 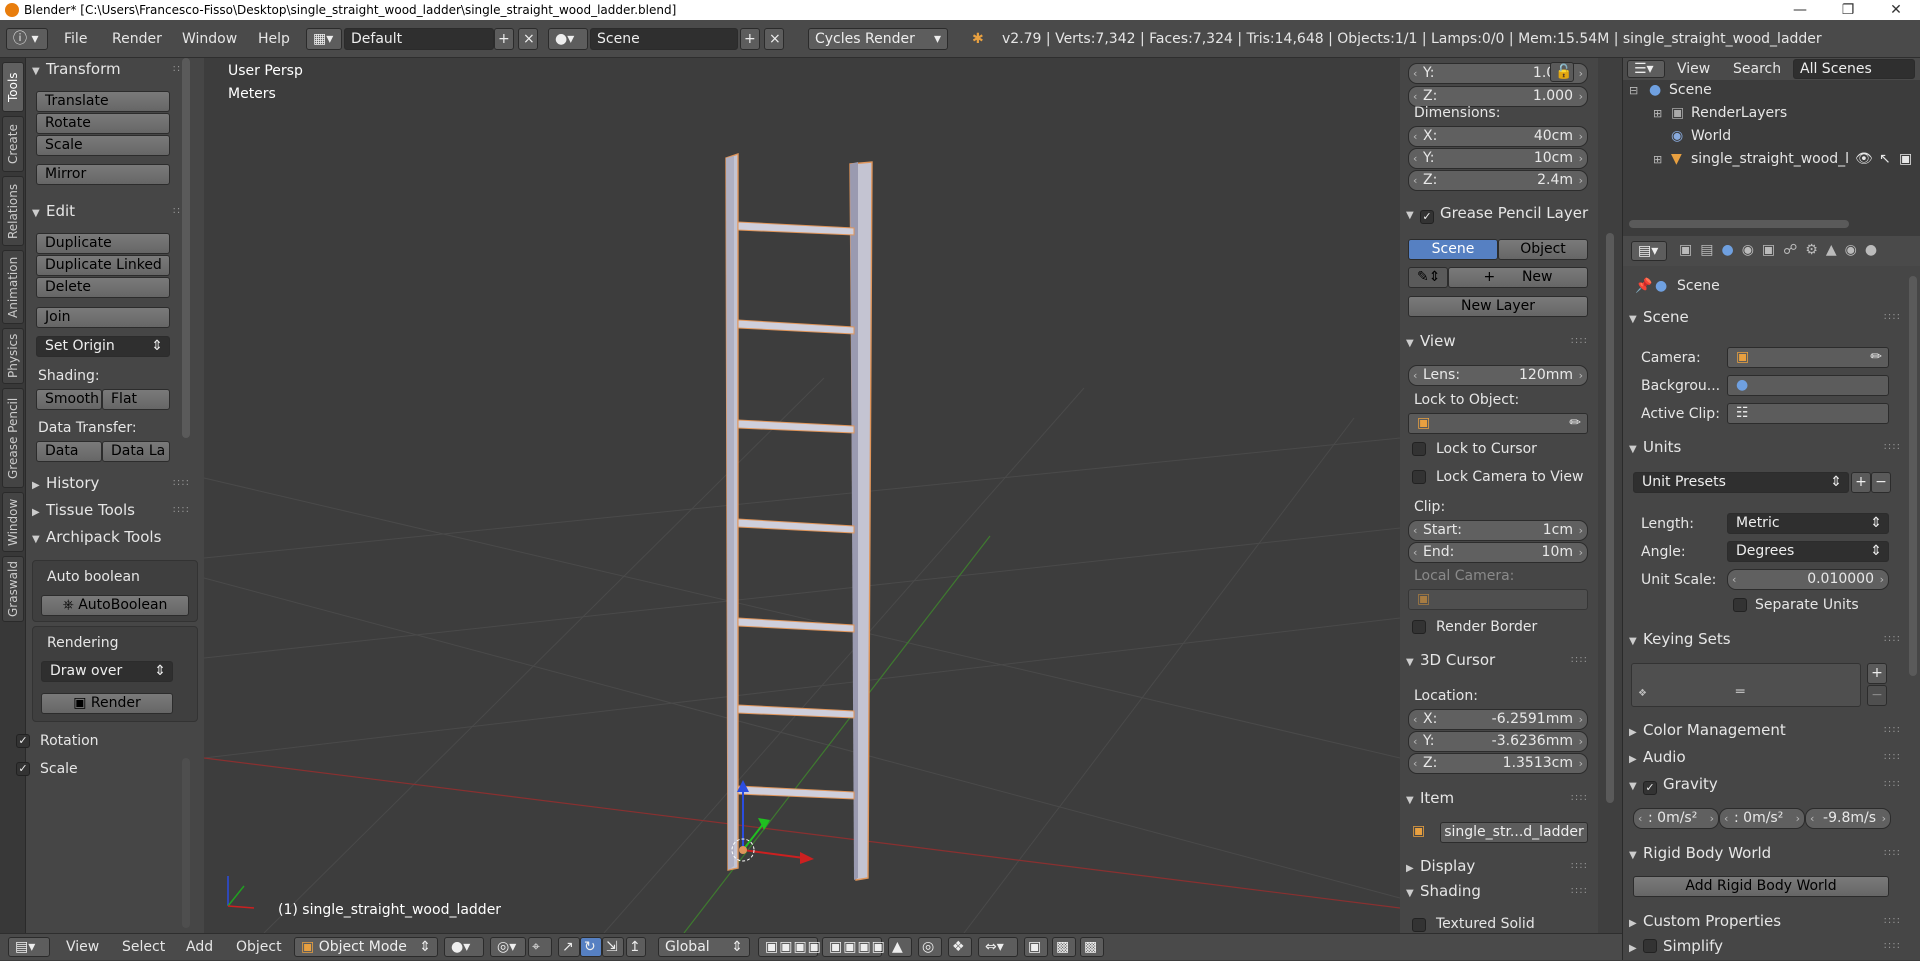 What do you see at coordinates (103, 287) in the screenshot?
I see `delete-button: Delete` at bounding box center [103, 287].